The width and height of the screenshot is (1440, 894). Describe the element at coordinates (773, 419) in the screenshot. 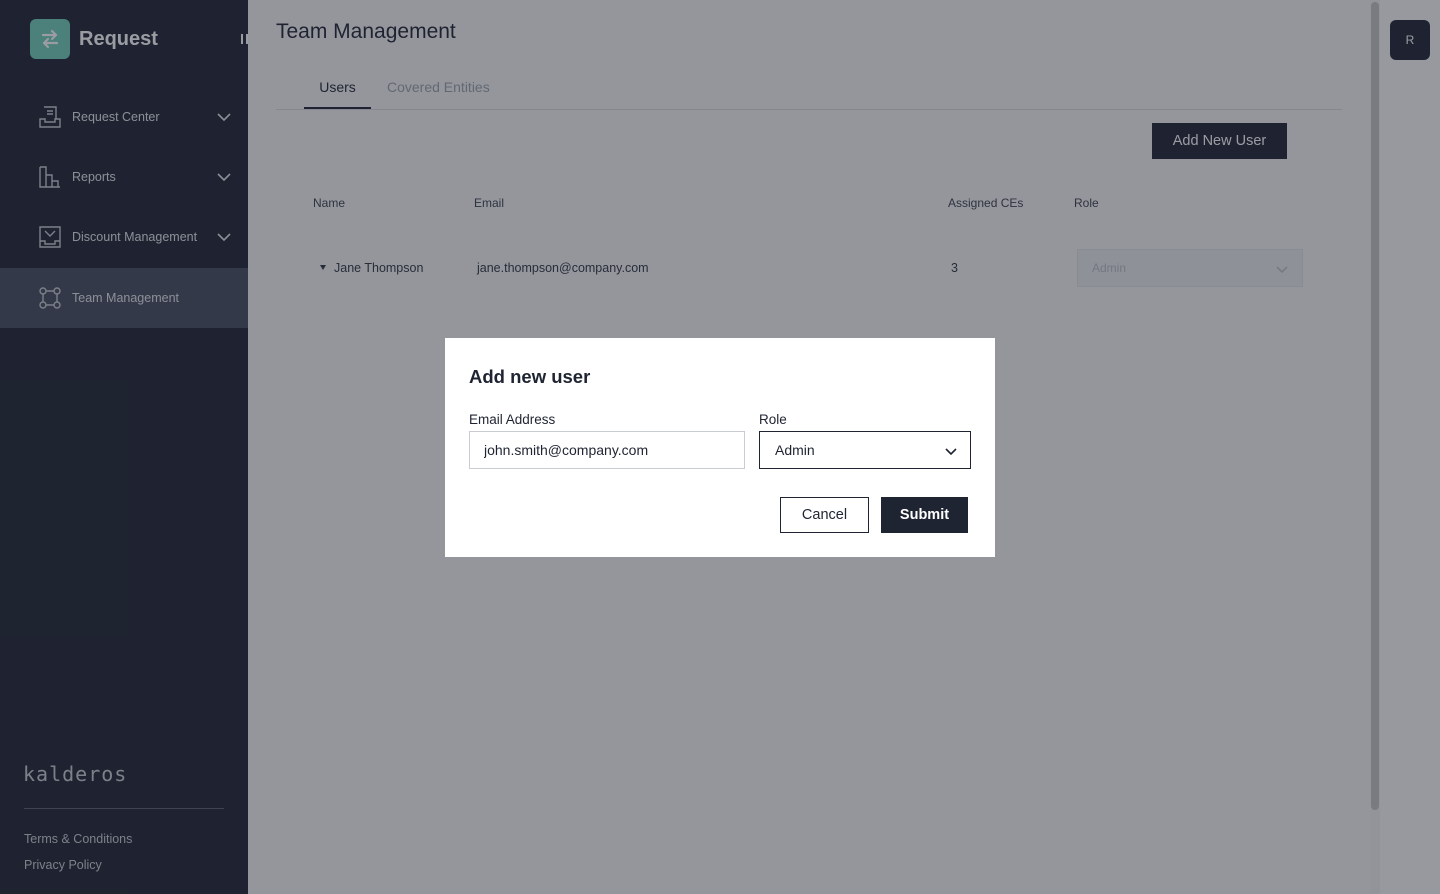

I see `role-label: Role` at that location.